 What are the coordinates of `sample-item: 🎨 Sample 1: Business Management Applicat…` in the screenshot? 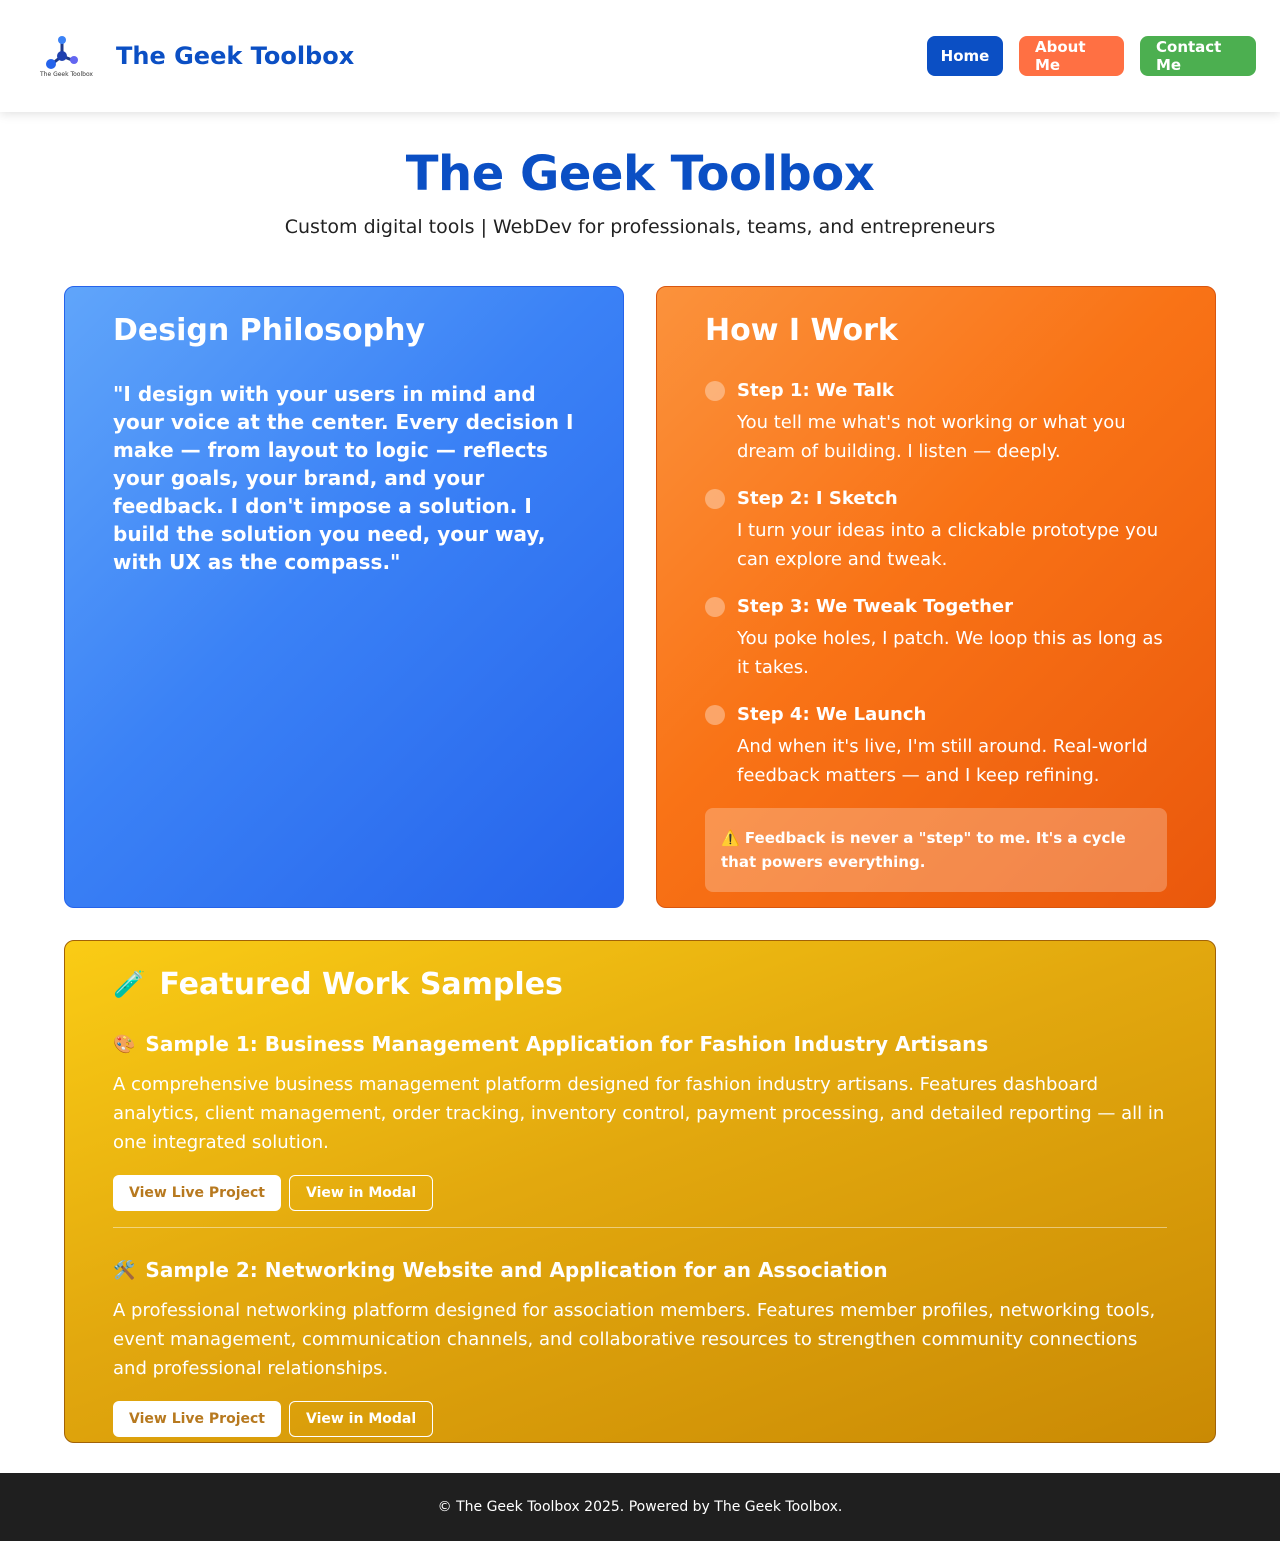 It's located at (640, 1121).